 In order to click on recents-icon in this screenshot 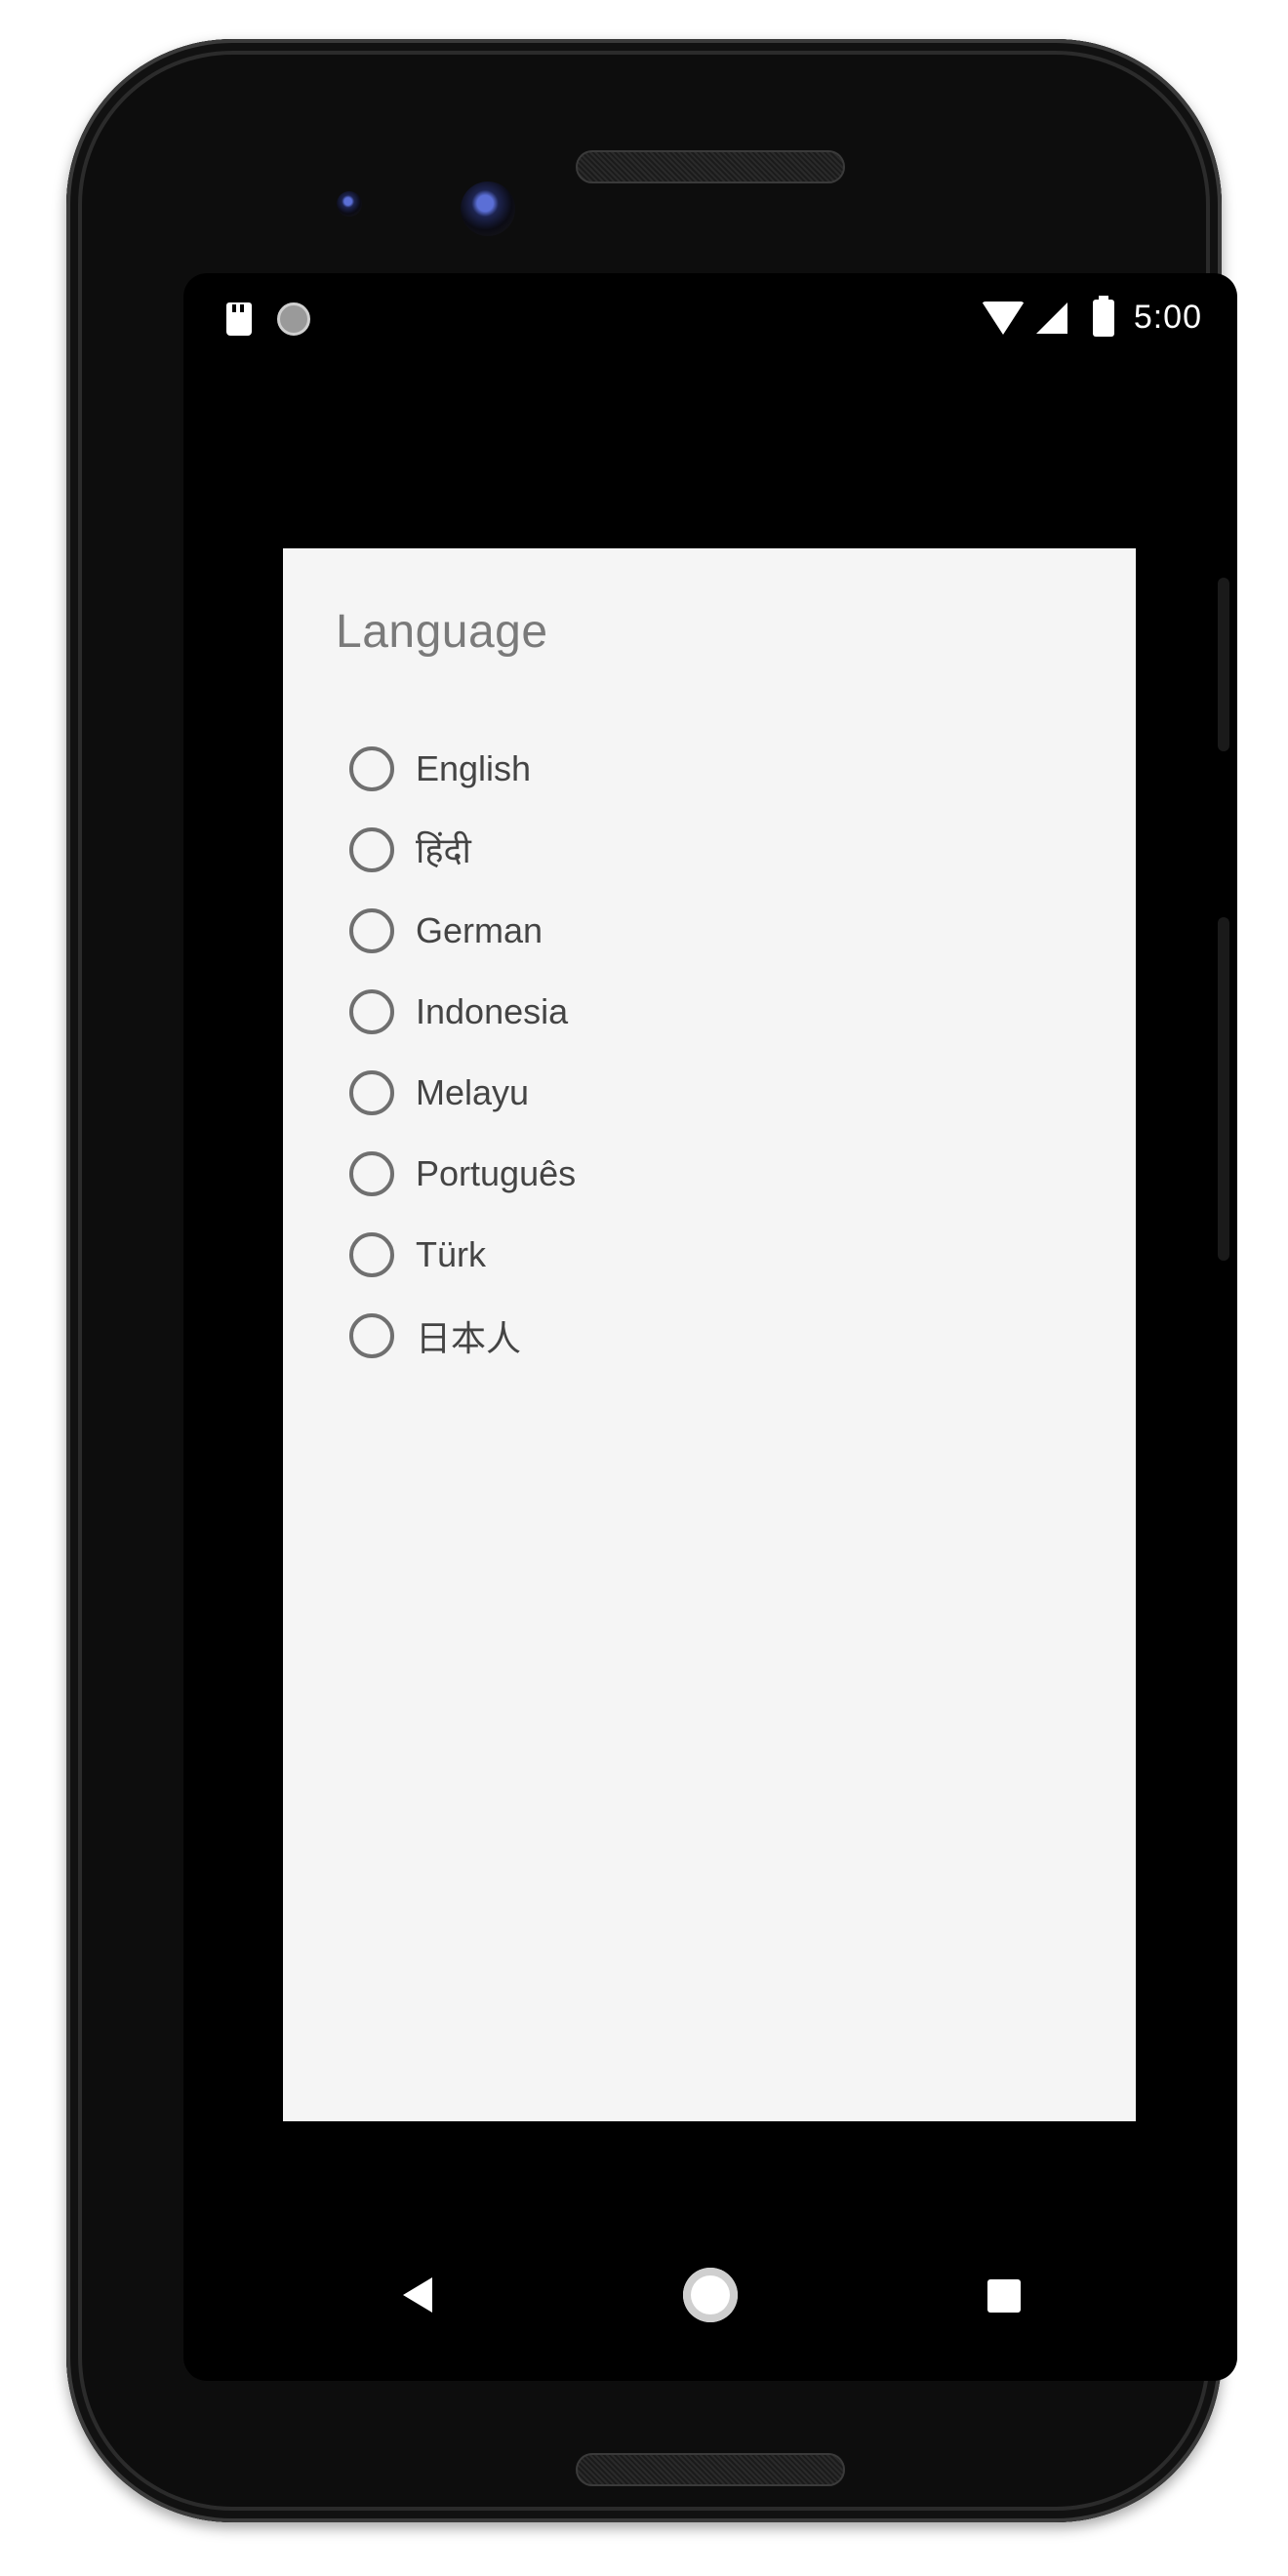, I will do `click(1004, 2296)`.